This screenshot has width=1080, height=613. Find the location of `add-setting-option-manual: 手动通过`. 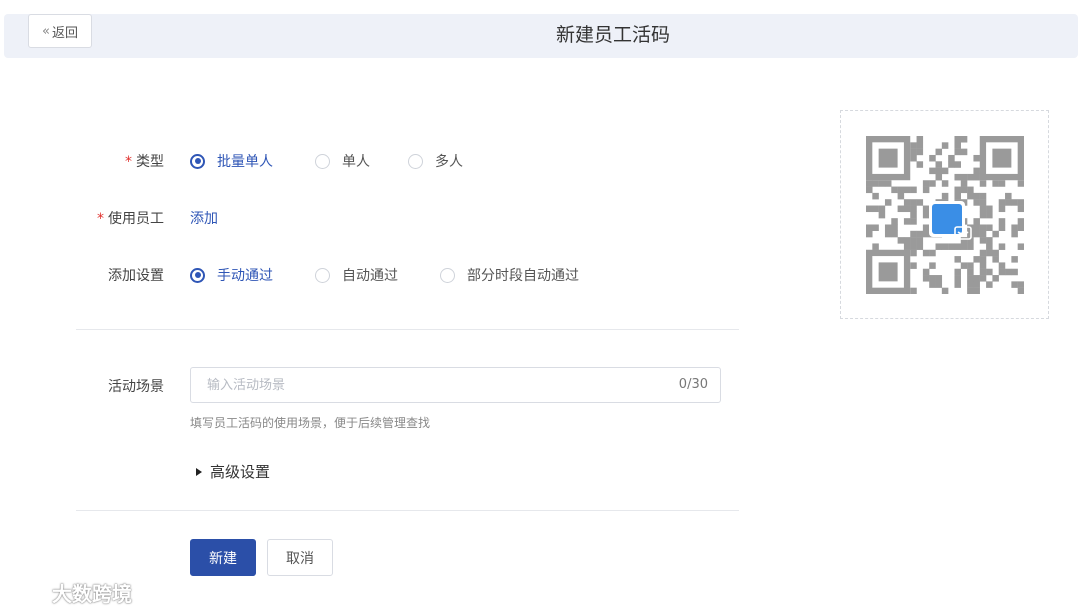

add-setting-option-manual: 手动通过 is located at coordinates (231, 275).